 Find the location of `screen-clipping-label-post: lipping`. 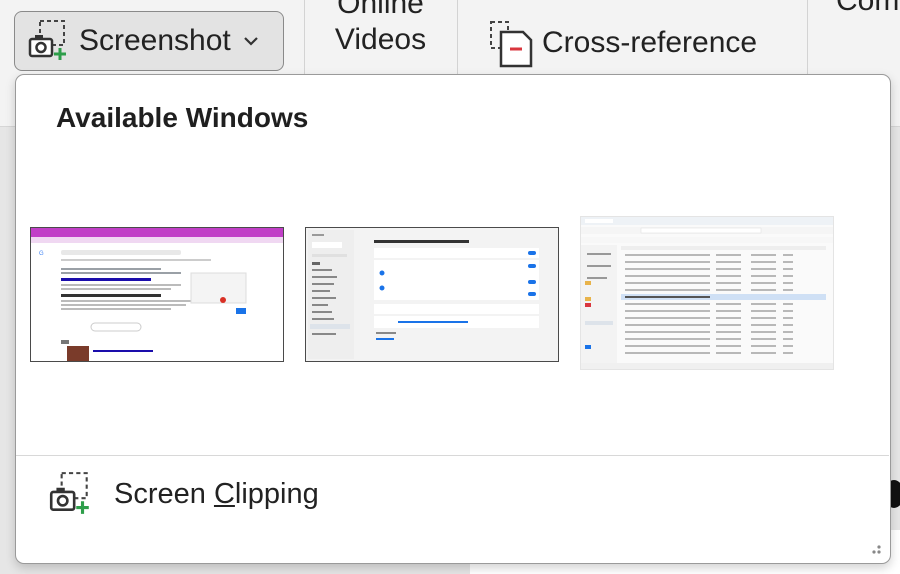

screen-clipping-label-post: lipping is located at coordinates (276, 493).